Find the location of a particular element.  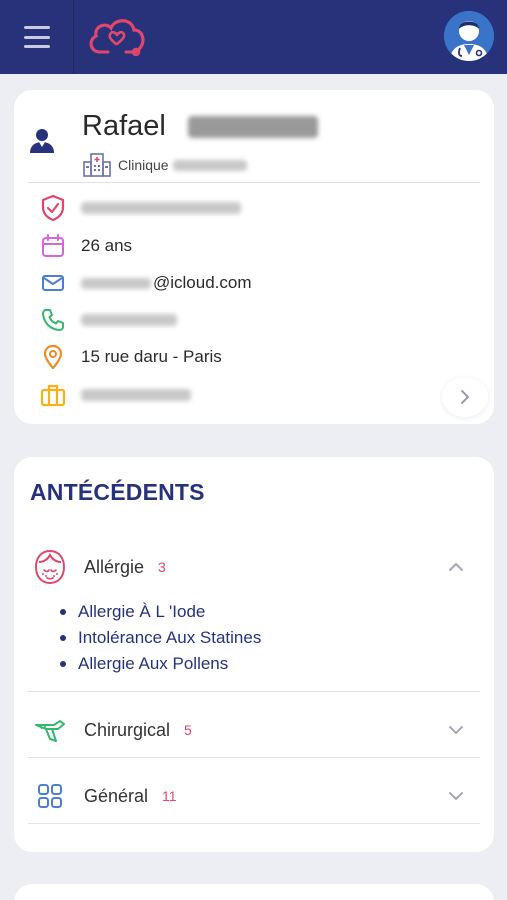

patient-address-row: 15 rue daru - Paris is located at coordinates (131, 357).